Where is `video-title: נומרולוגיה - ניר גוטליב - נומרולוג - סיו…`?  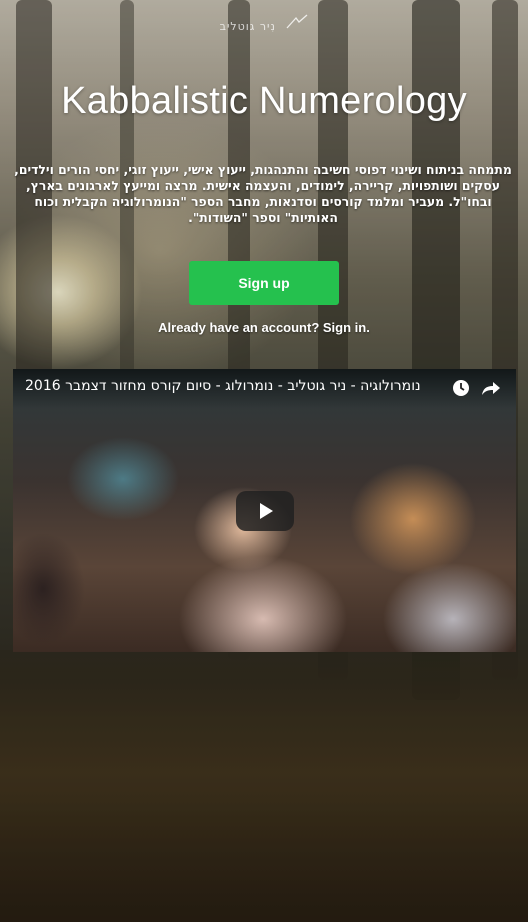 video-title: נומרולוגיה - ניר גוטליב - נומרולוג - סיו… is located at coordinates (235, 386).